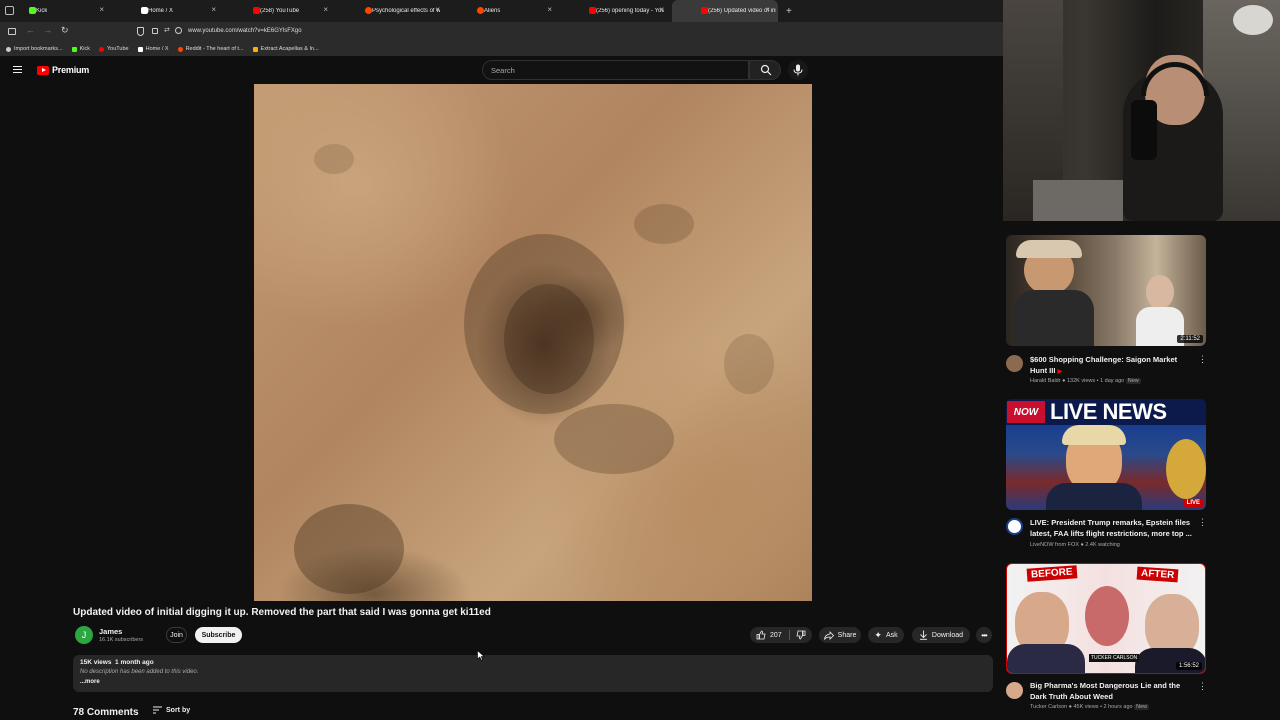 The height and width of the screenshot is (720, 1280). What do you see at coordinates (171, 710) in the screenshot?
I see `sort-button: Sort by` at bounding box center [171, 710].